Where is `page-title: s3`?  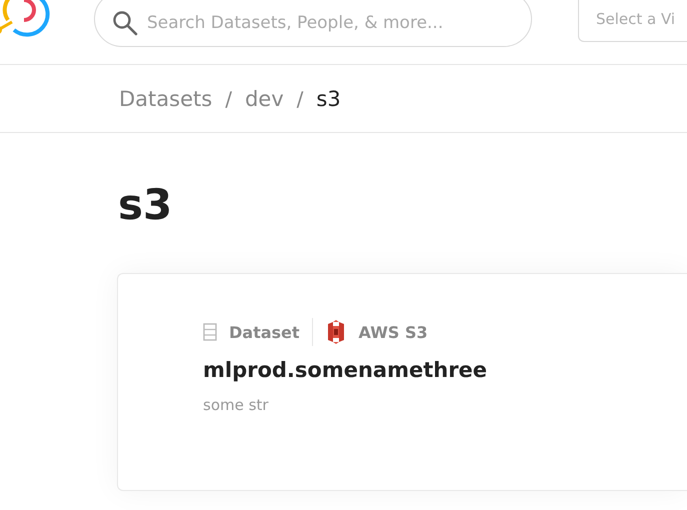
page-title: s3 is located at coordinates (146, 205).